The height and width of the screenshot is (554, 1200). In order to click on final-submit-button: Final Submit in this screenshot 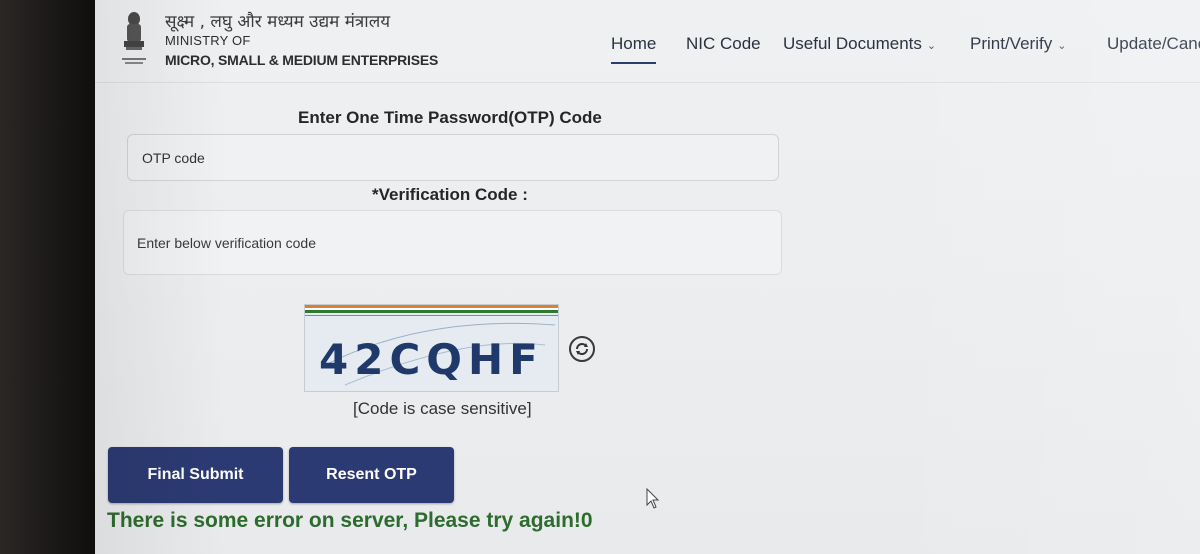, I will do `click(195, 475)`.